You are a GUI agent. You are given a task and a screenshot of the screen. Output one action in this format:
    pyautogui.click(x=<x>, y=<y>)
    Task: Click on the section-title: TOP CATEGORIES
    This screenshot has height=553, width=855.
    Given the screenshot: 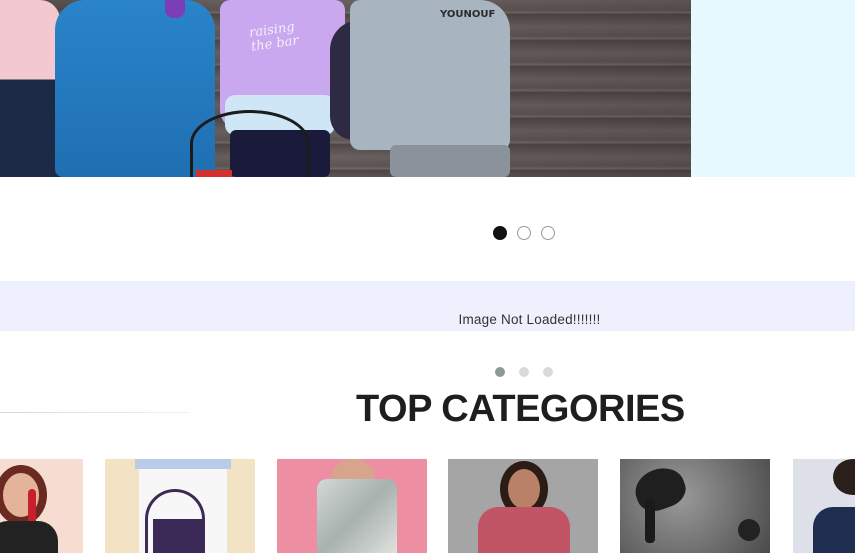 What is the action you would take?
    pyautogui.click(x=520, y=409)
    